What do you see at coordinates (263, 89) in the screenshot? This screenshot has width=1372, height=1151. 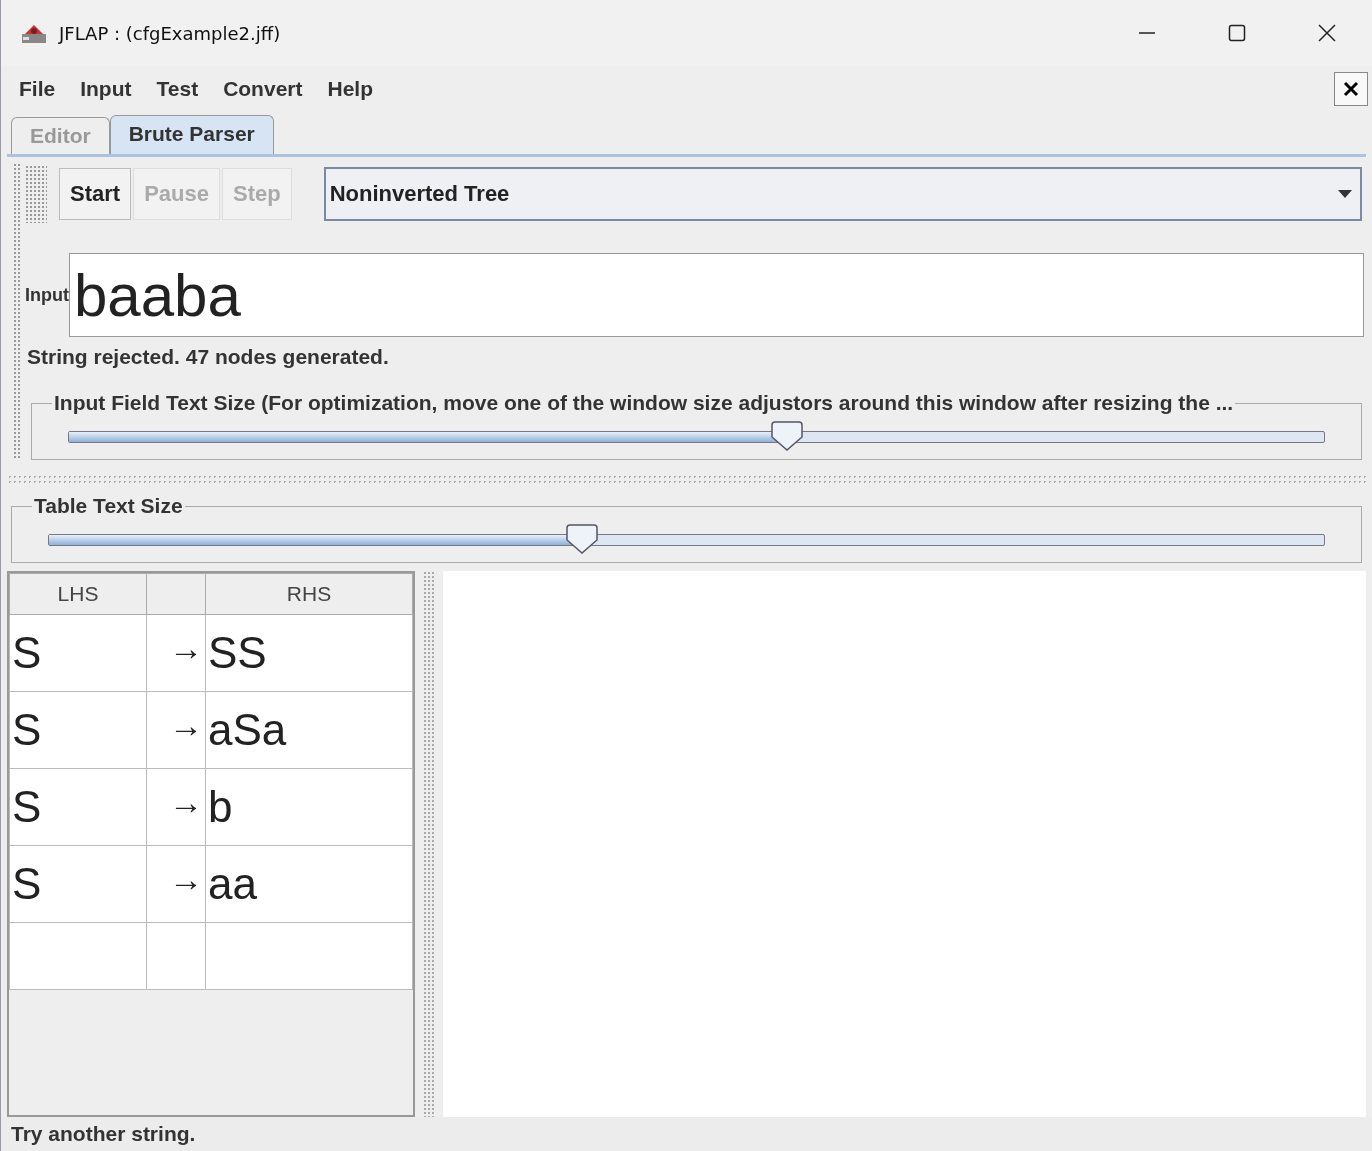 I see `menu-item: Convert` at bounding box center [263, 89].